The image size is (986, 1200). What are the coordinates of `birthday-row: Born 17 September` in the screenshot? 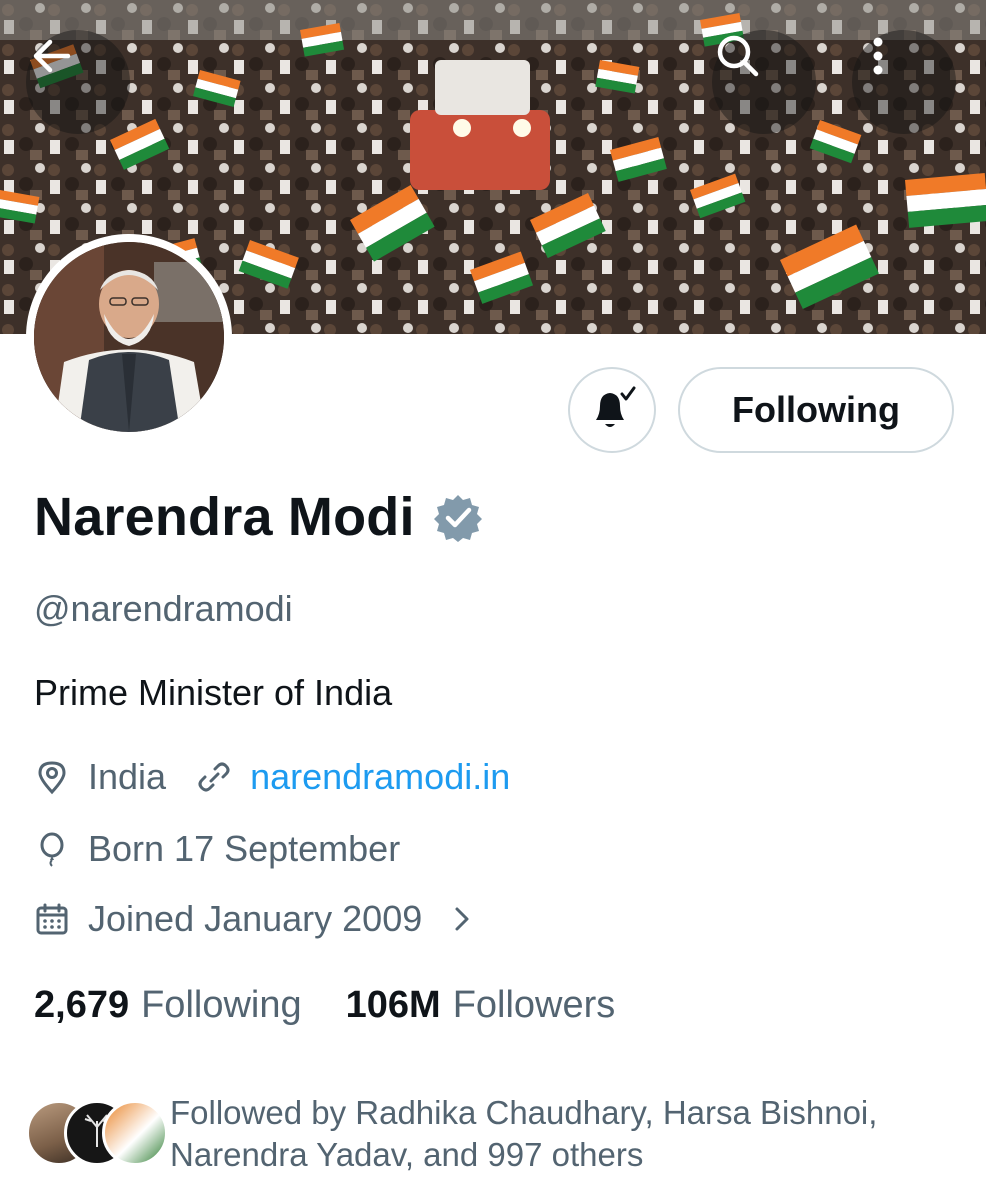 It's located at (217, 849).